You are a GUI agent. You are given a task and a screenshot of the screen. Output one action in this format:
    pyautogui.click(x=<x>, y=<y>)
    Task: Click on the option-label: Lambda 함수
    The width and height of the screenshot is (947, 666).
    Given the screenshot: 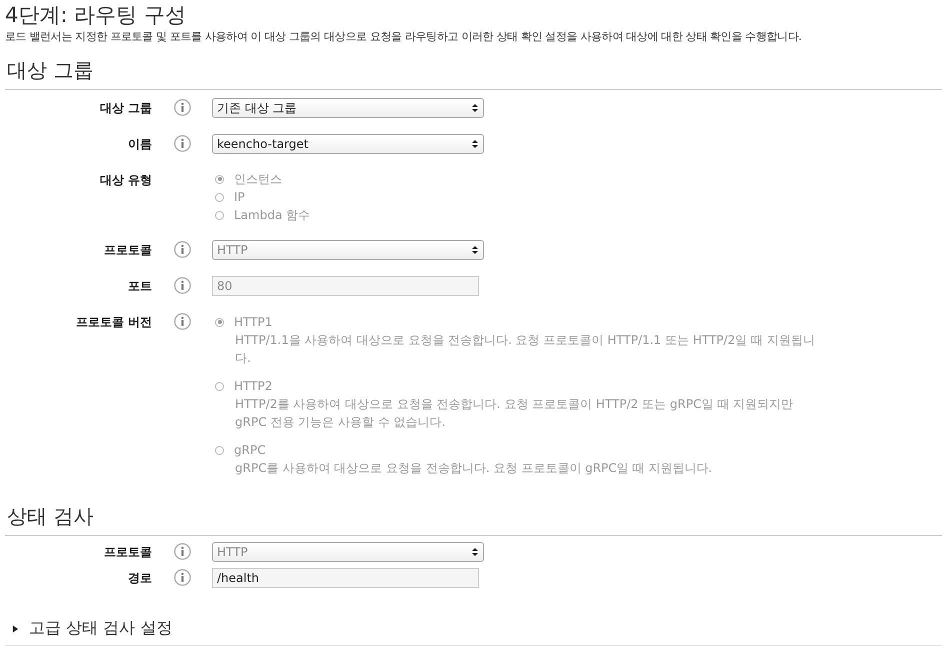 What is the action you would take?
    pyautogui.click(x=272, y=215)
    